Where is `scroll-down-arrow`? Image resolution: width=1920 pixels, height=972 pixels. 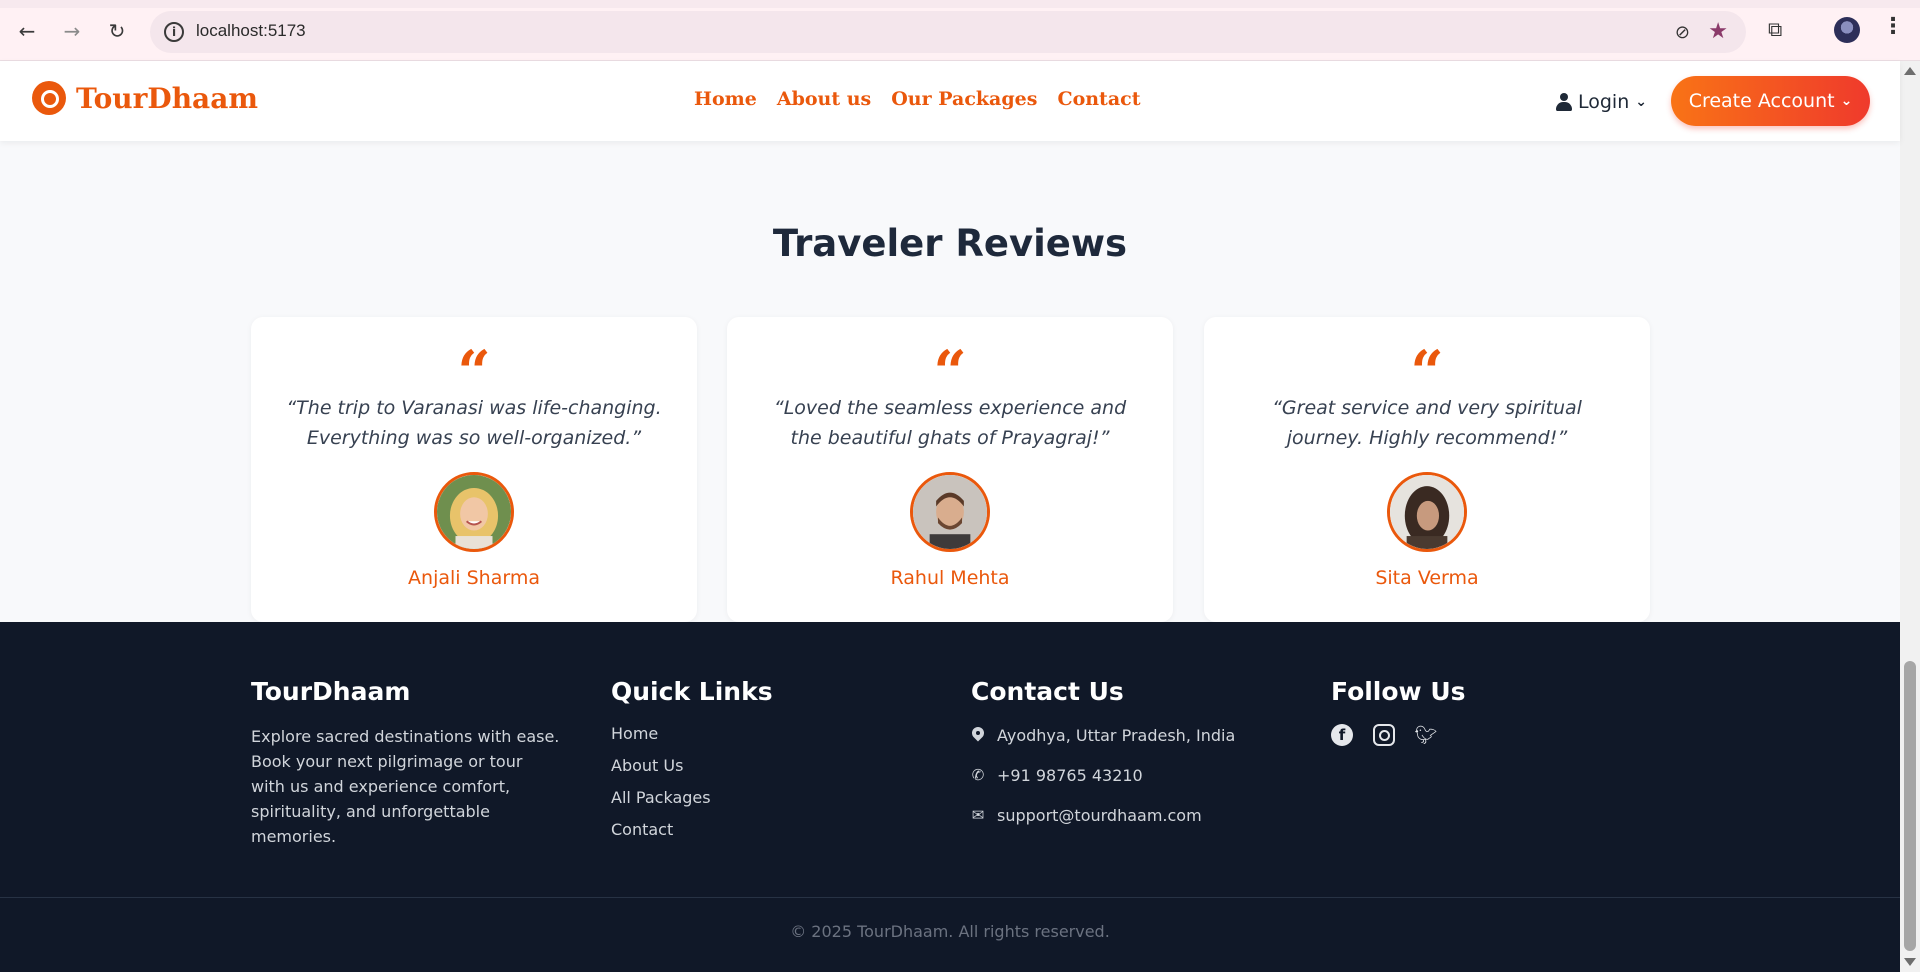 scroll-down-arrow is located at coordinates (1910, 962).